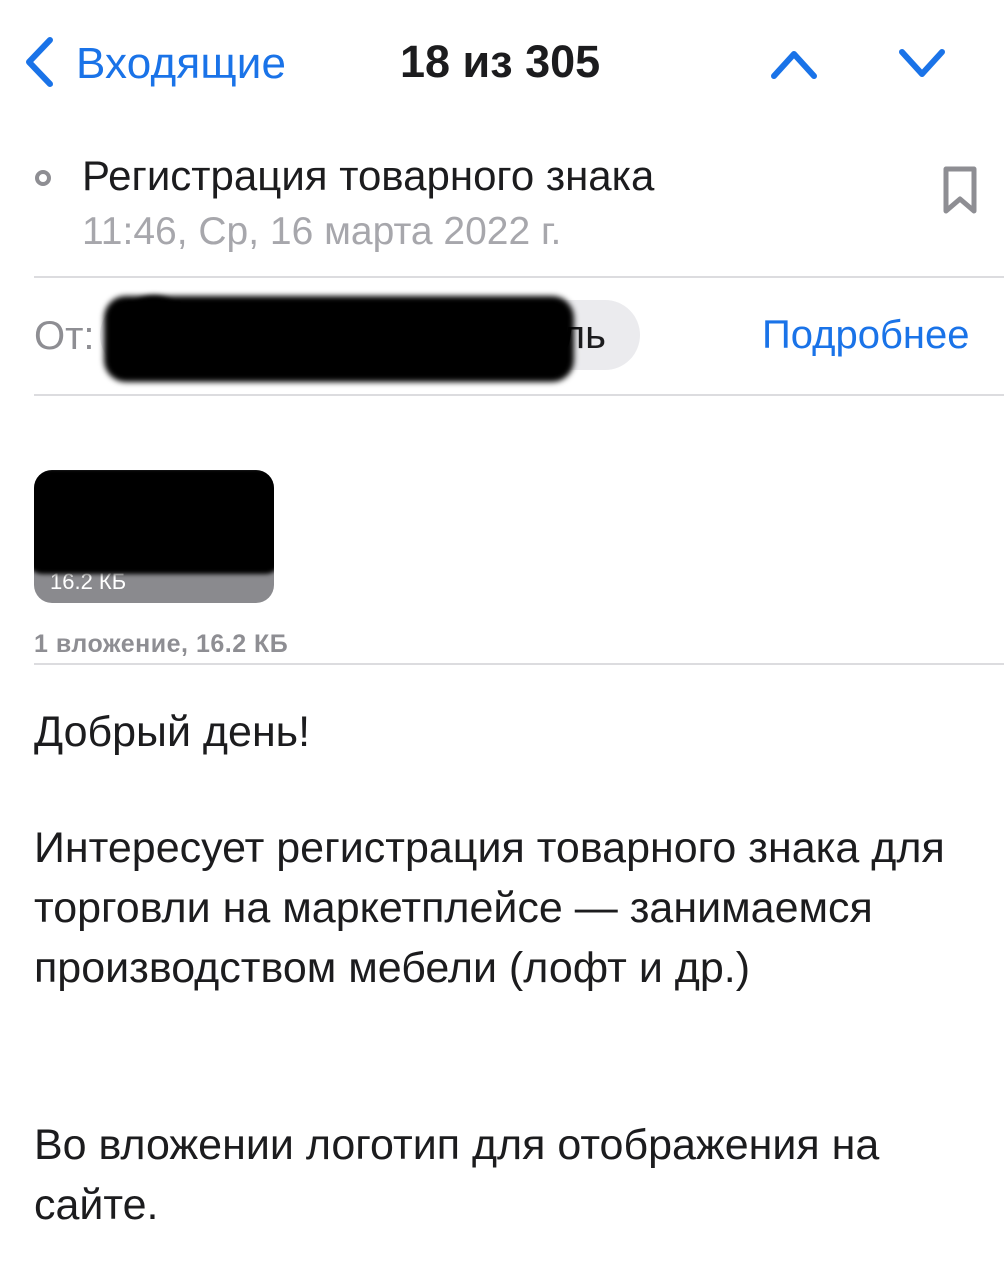  Describe the element at coordinates (322, 231) in the screenshot. I see `message-date: 11:46, Ср, 16 марта 2022 г.` at that location.